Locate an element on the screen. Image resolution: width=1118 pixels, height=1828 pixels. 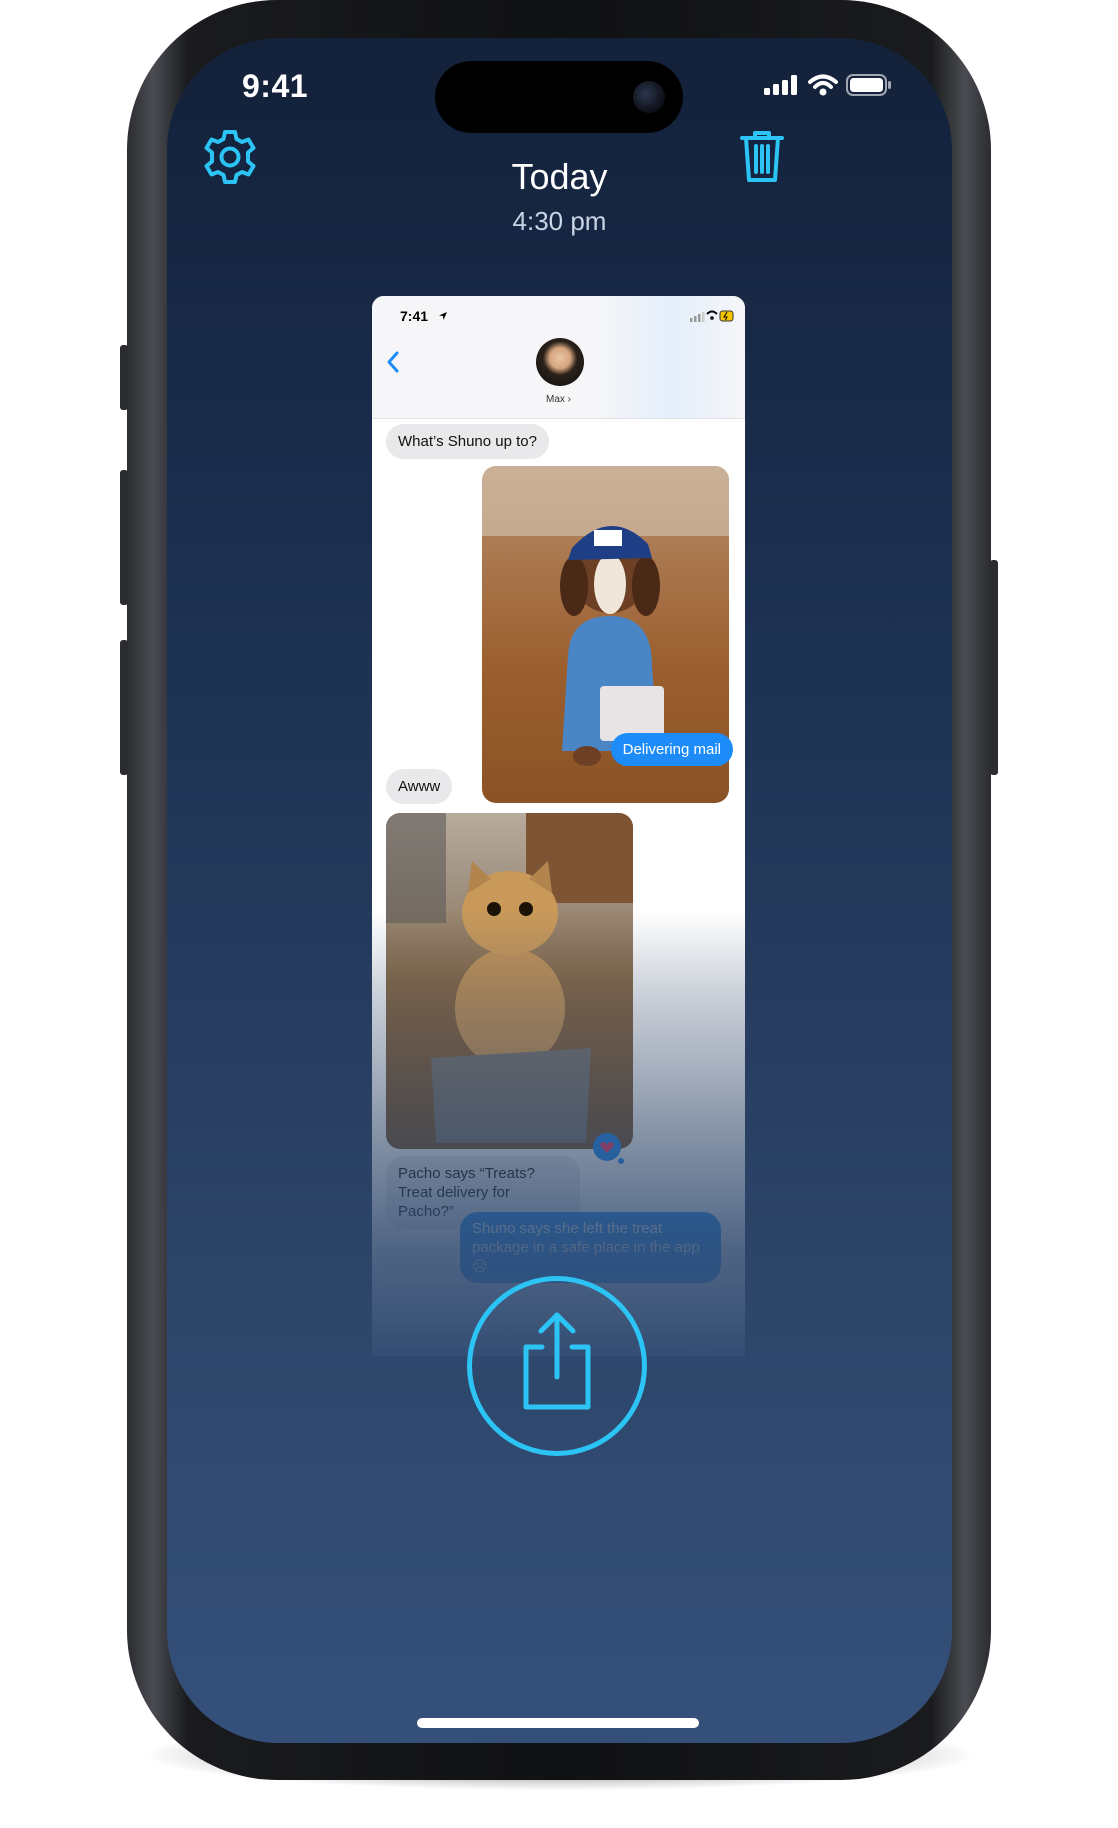
cellular-signal-icon is located at coordinates (780, 85).